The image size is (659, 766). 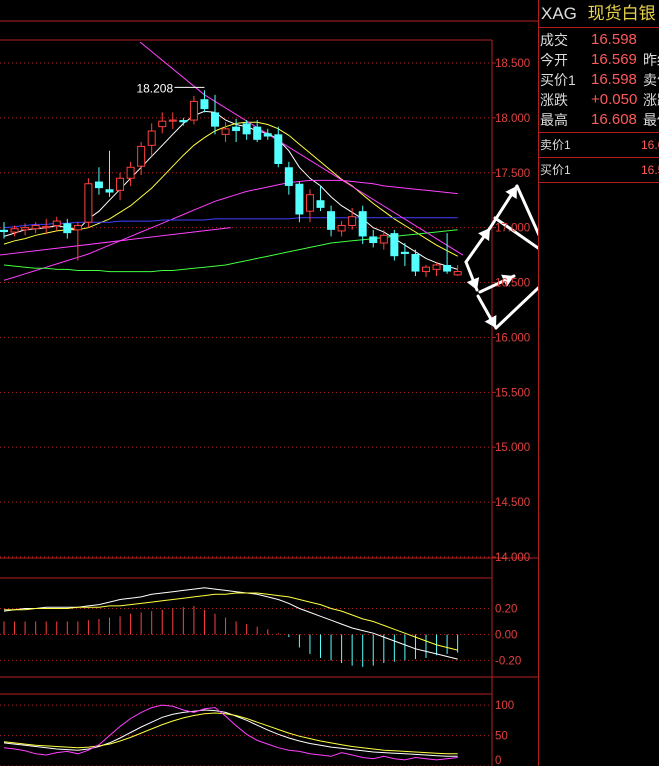 I want to click on osc-tick-label: 0, so click(x=498, y=760).